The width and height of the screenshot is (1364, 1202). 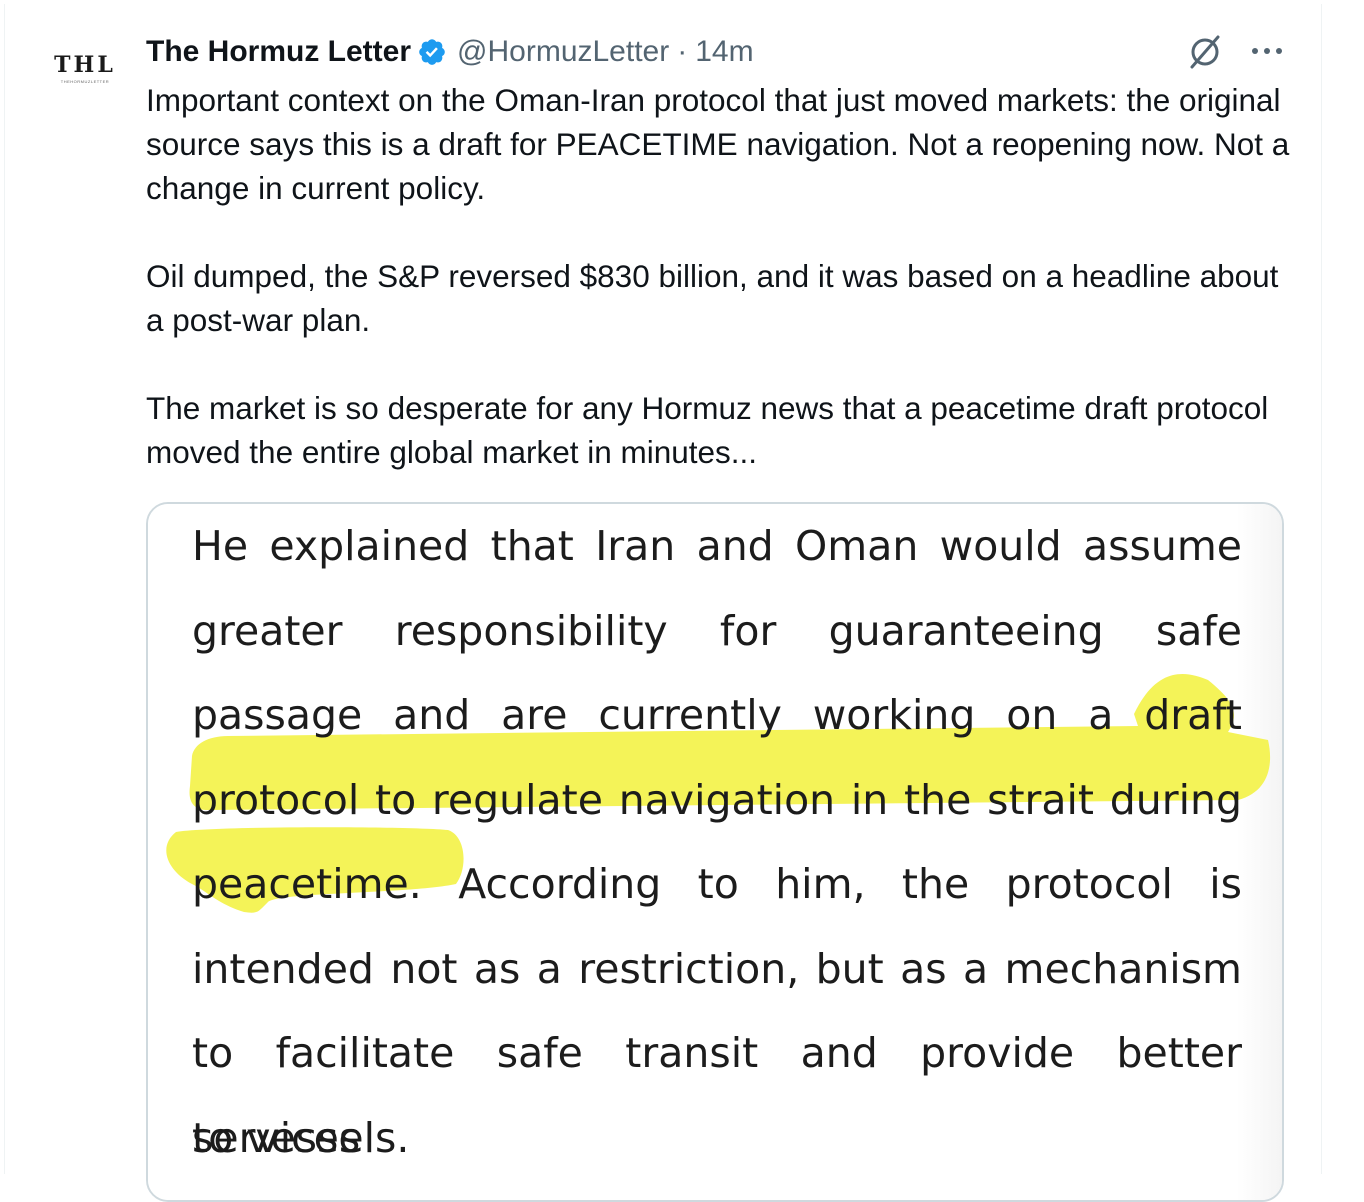 I want to click on verified-badge-icon, so click(x=432, y=52).